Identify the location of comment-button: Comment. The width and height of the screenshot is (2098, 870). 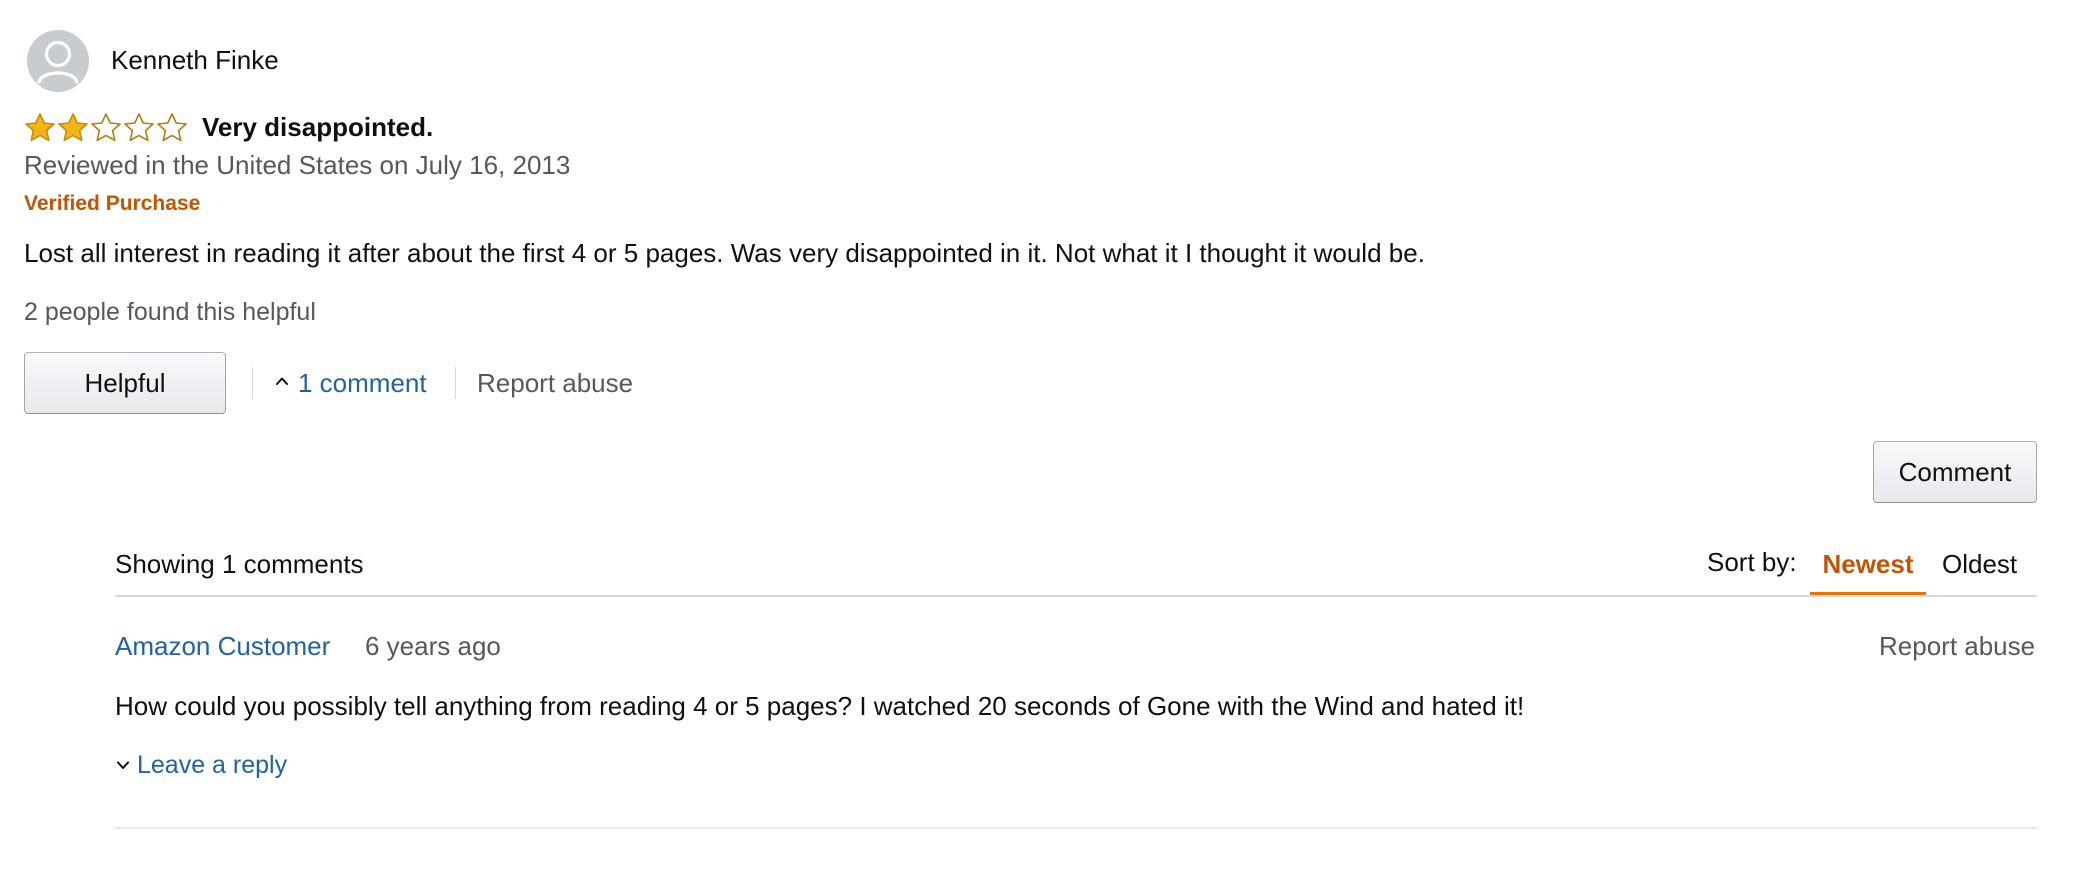
(1955, 472).